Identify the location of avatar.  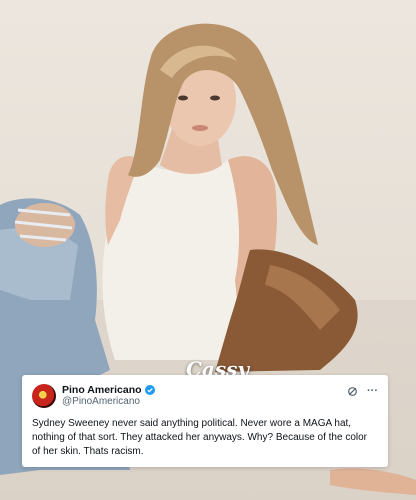
(44, 396).